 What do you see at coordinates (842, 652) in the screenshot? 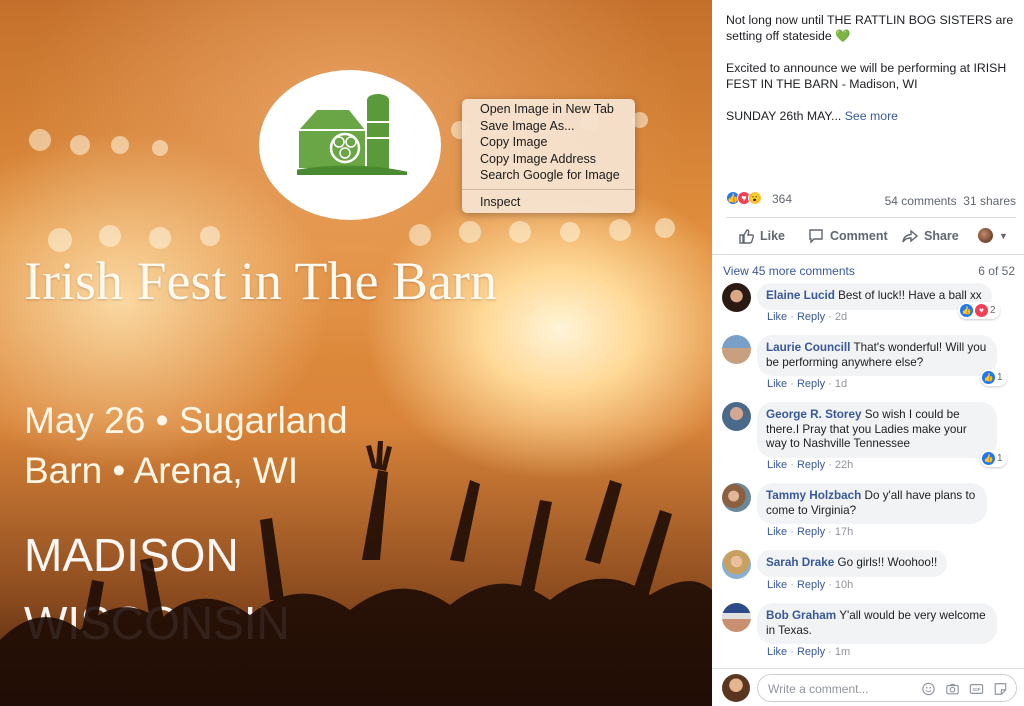
I see `comment-time: 1m` at bounding box center [842, 652].